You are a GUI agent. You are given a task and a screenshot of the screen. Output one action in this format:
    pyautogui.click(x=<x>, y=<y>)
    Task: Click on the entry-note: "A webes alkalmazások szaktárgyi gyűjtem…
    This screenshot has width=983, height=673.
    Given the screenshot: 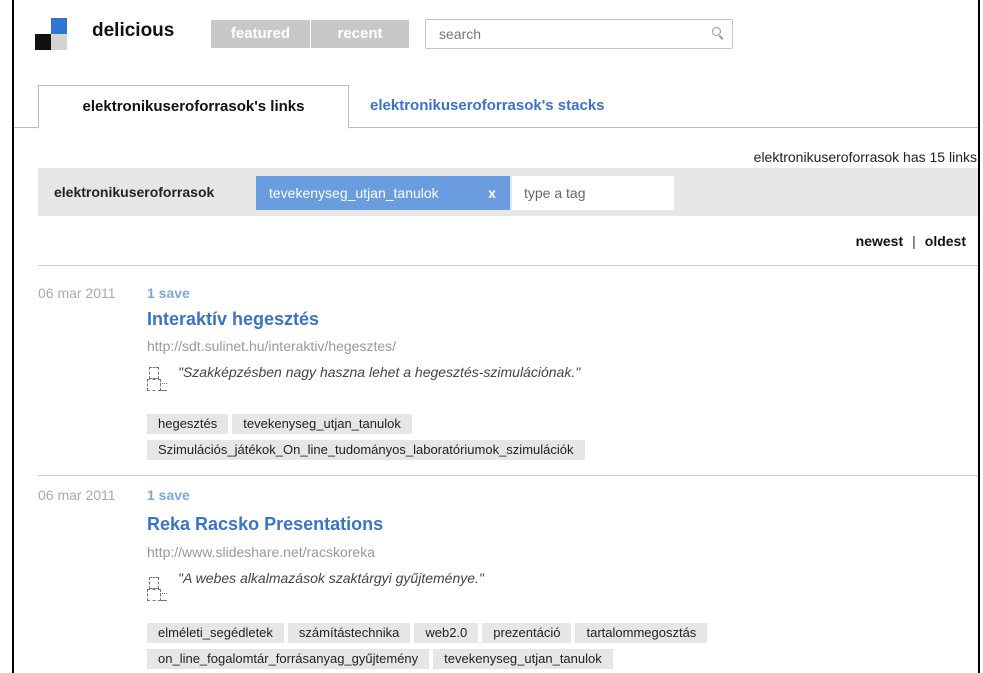 What is the action you would take?
    pyautogui.click(x=331, y=578)
    